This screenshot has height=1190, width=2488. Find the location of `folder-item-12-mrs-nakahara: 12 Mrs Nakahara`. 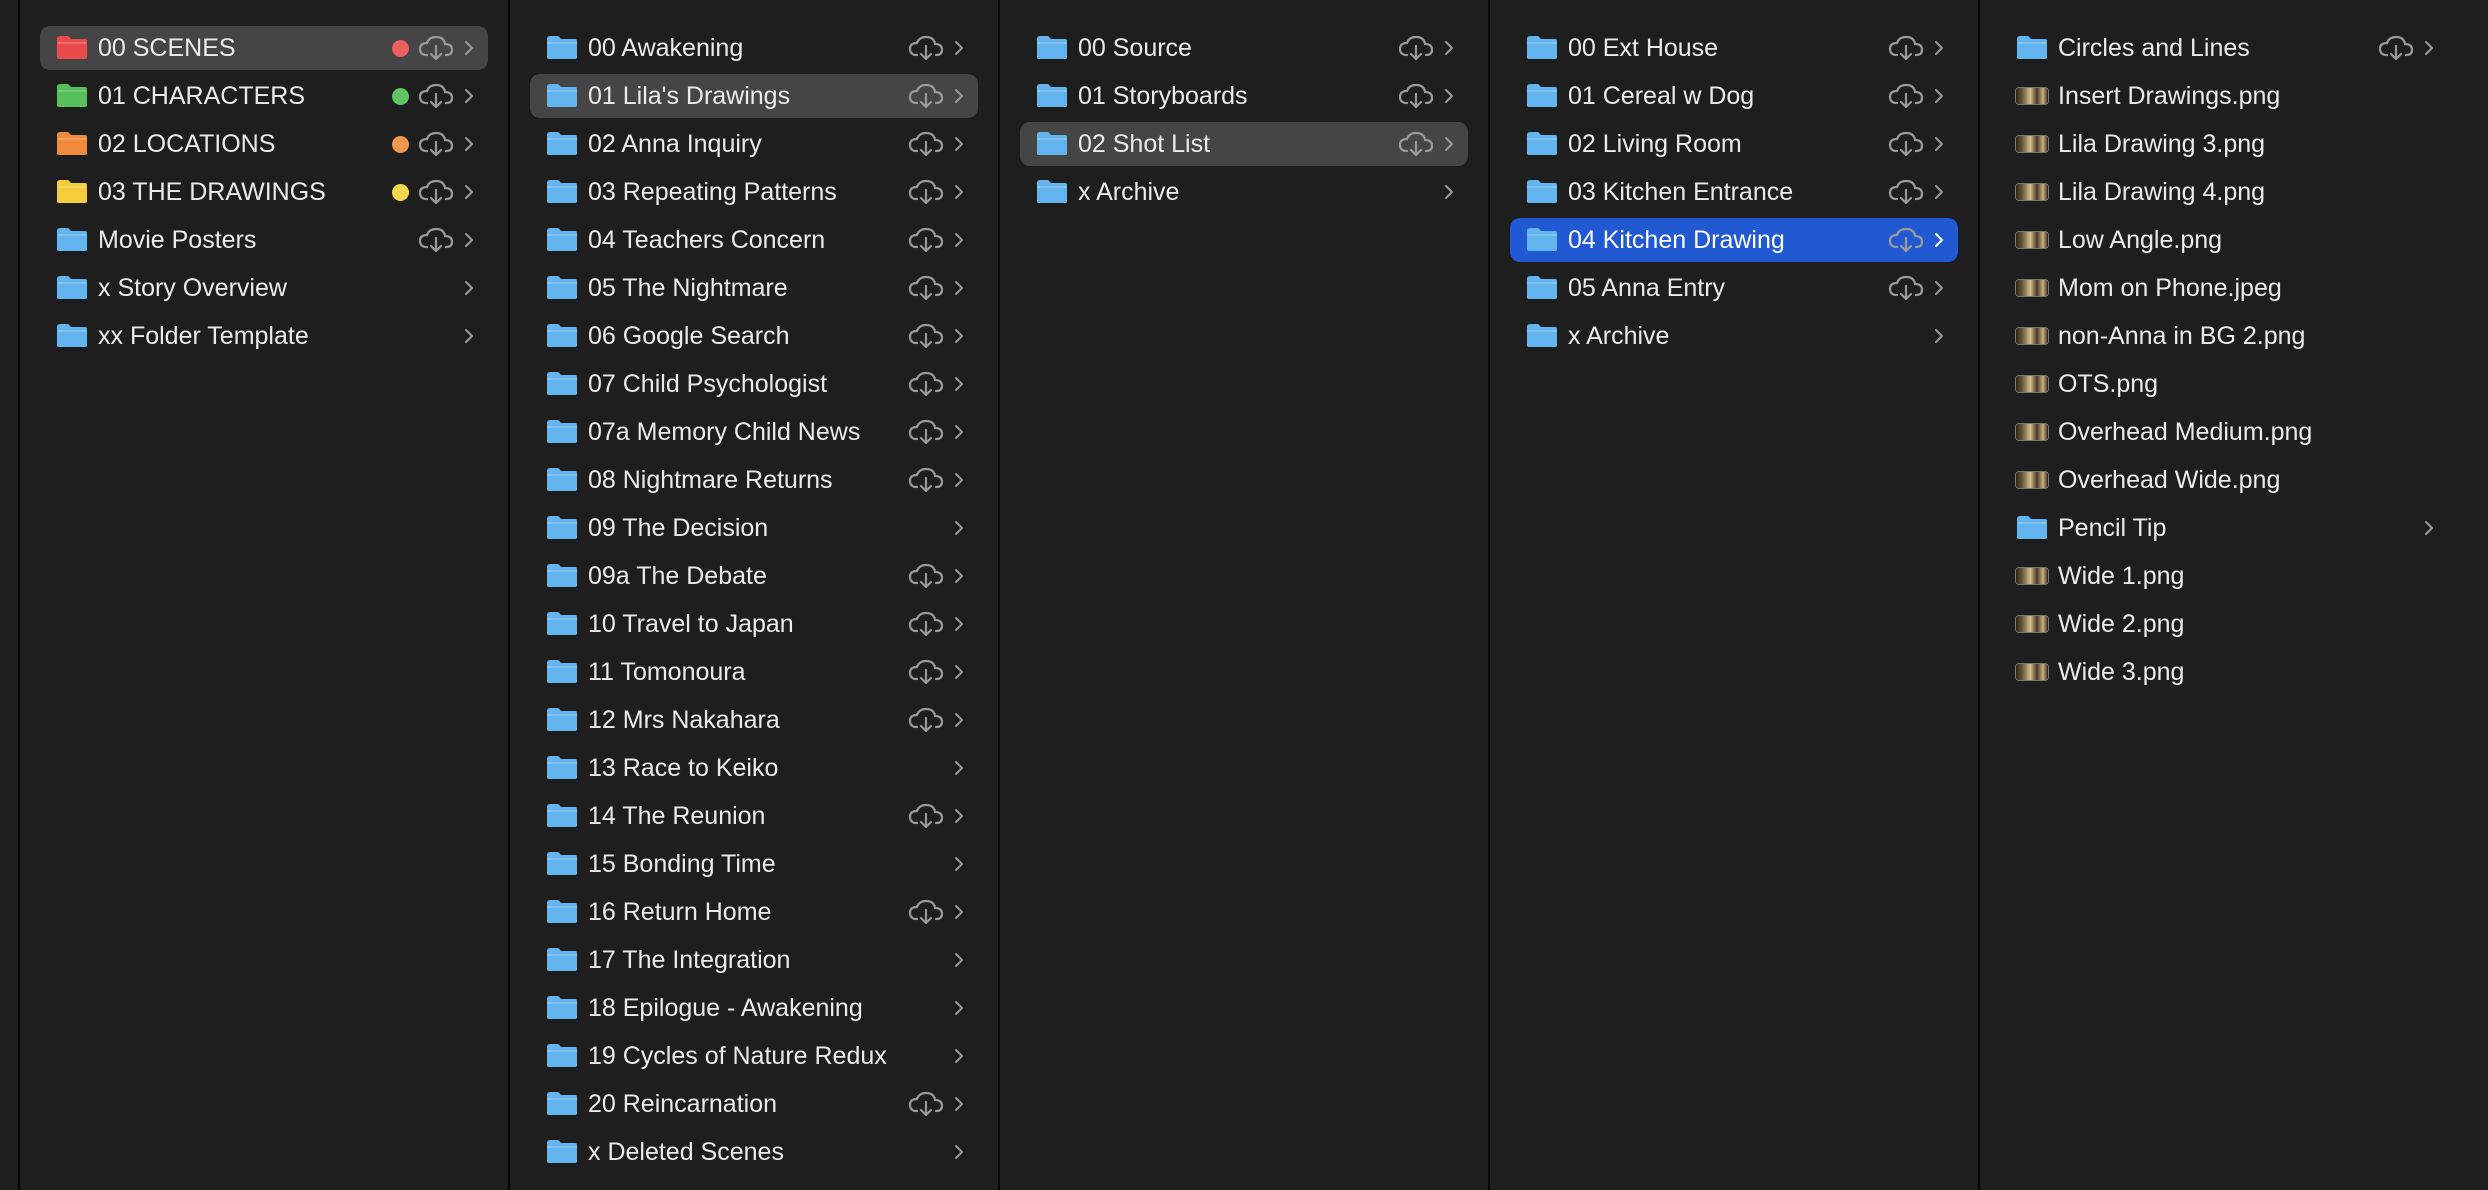

folder-item-12-mrs-nakahara: 12 Mrs Nakahara is located at coordinates (754, 720).